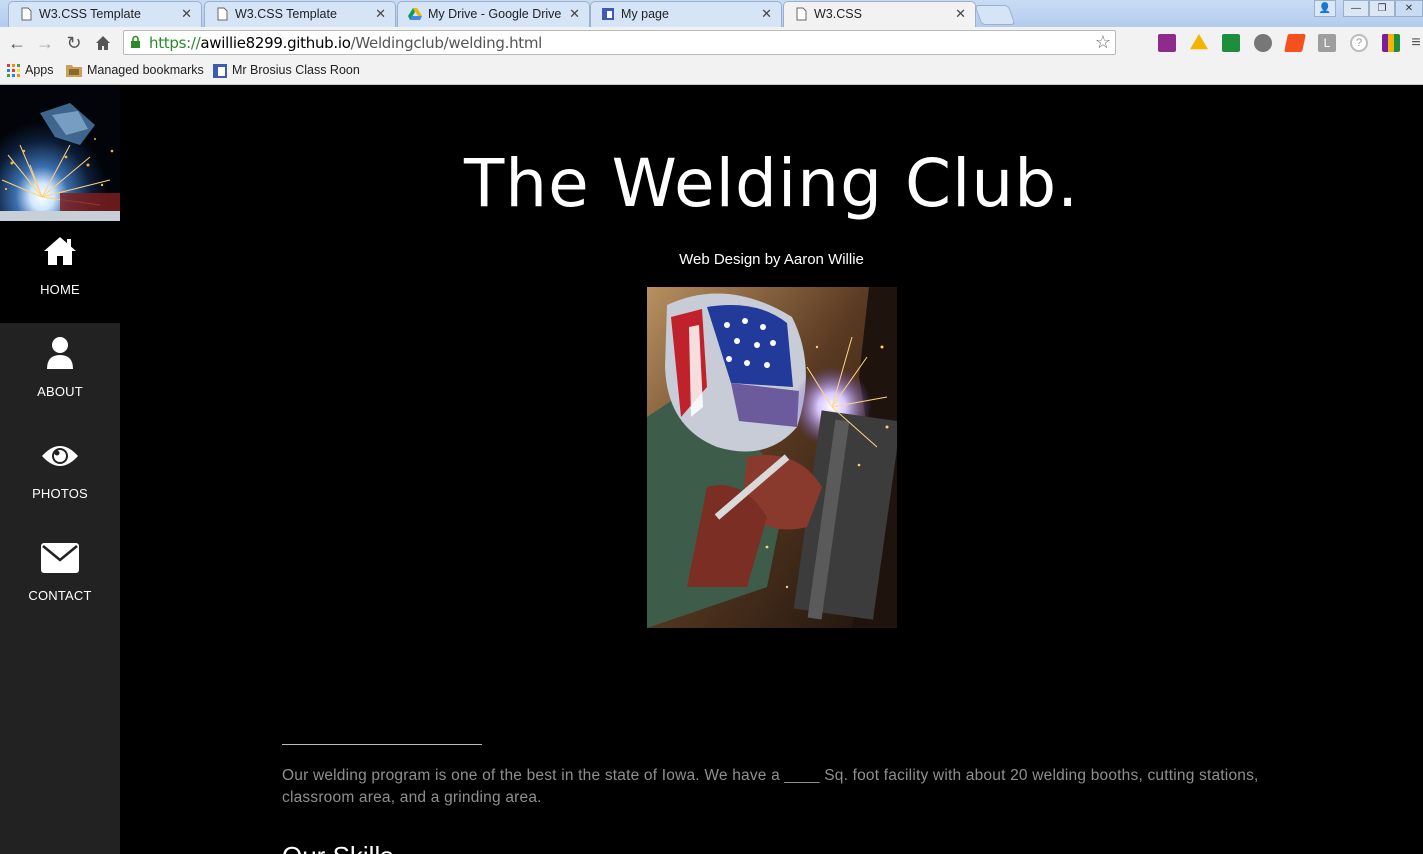 Image resolution: width=1423 pixels, height=854 pixels. I want to click on tab-title: My Drive - Google Drive, so click(495, 14).